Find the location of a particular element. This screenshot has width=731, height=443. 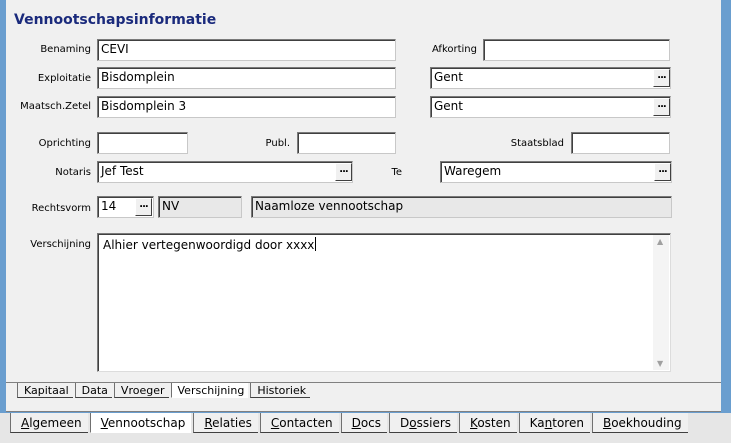

label-staatsblad: Staatsblad is located at coordinates (537, 143).